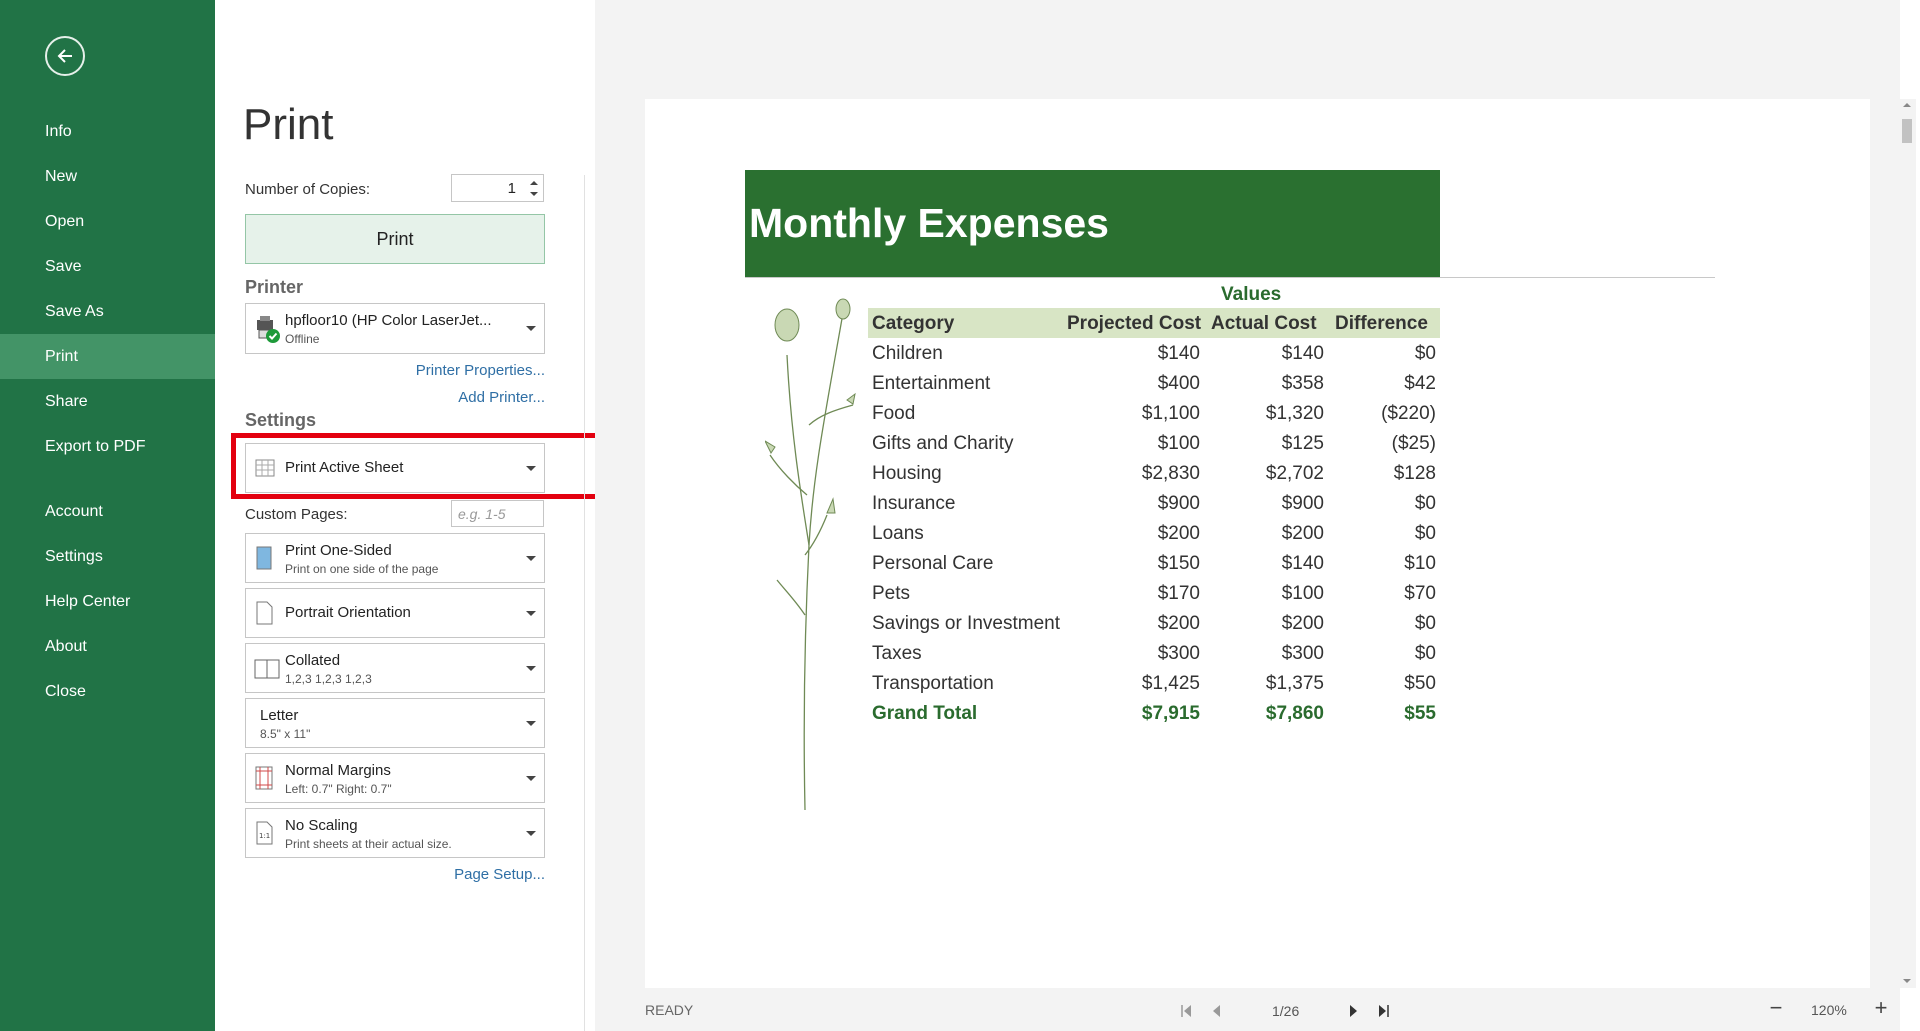 This screenshot has height=1031, width=1920. I want to click on report-banner: Monthly Expenses, so click(1092, 223).